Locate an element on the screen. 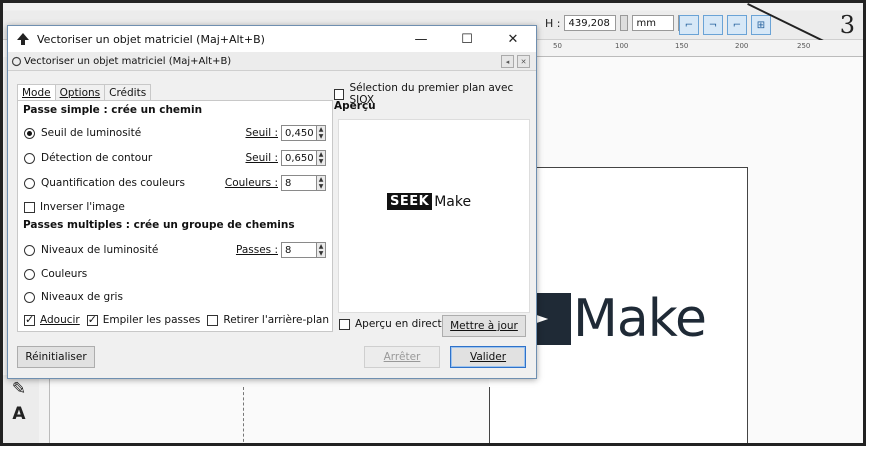 The image size is (872, 453). ok-button: Valider is located at coordinates (488, 357).